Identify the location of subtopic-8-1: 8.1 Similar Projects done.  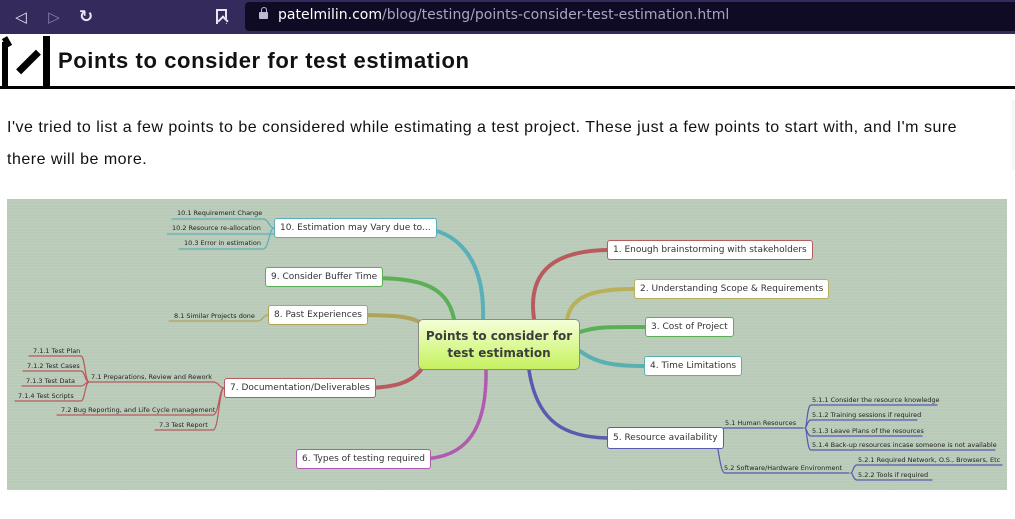
(214, 316).